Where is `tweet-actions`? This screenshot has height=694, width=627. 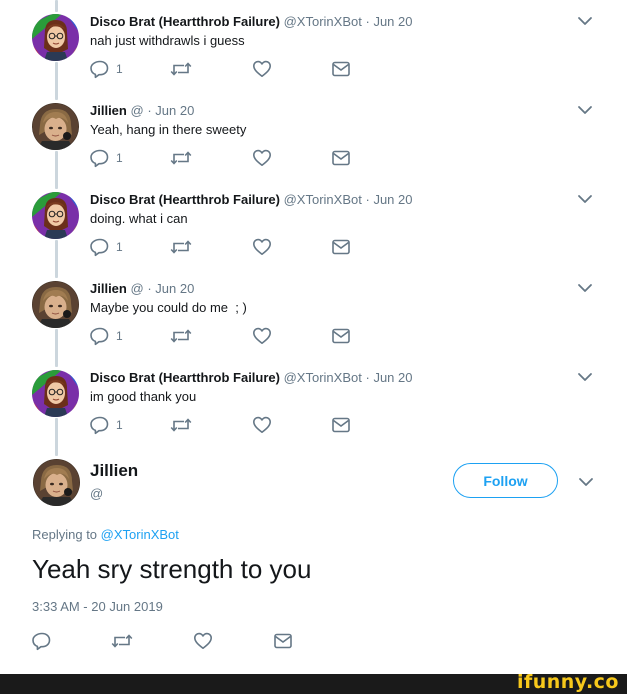 tweet-actions is located at coordinates (167, 641).